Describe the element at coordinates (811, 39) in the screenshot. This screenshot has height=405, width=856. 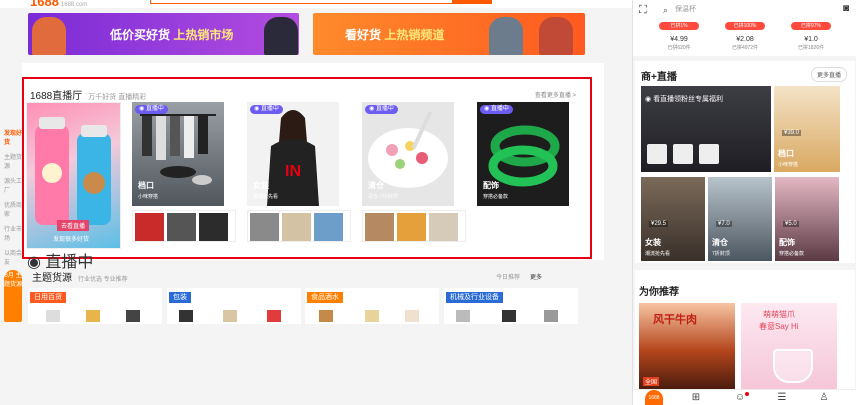
I see `deal-price: ¥1.0` at that location.